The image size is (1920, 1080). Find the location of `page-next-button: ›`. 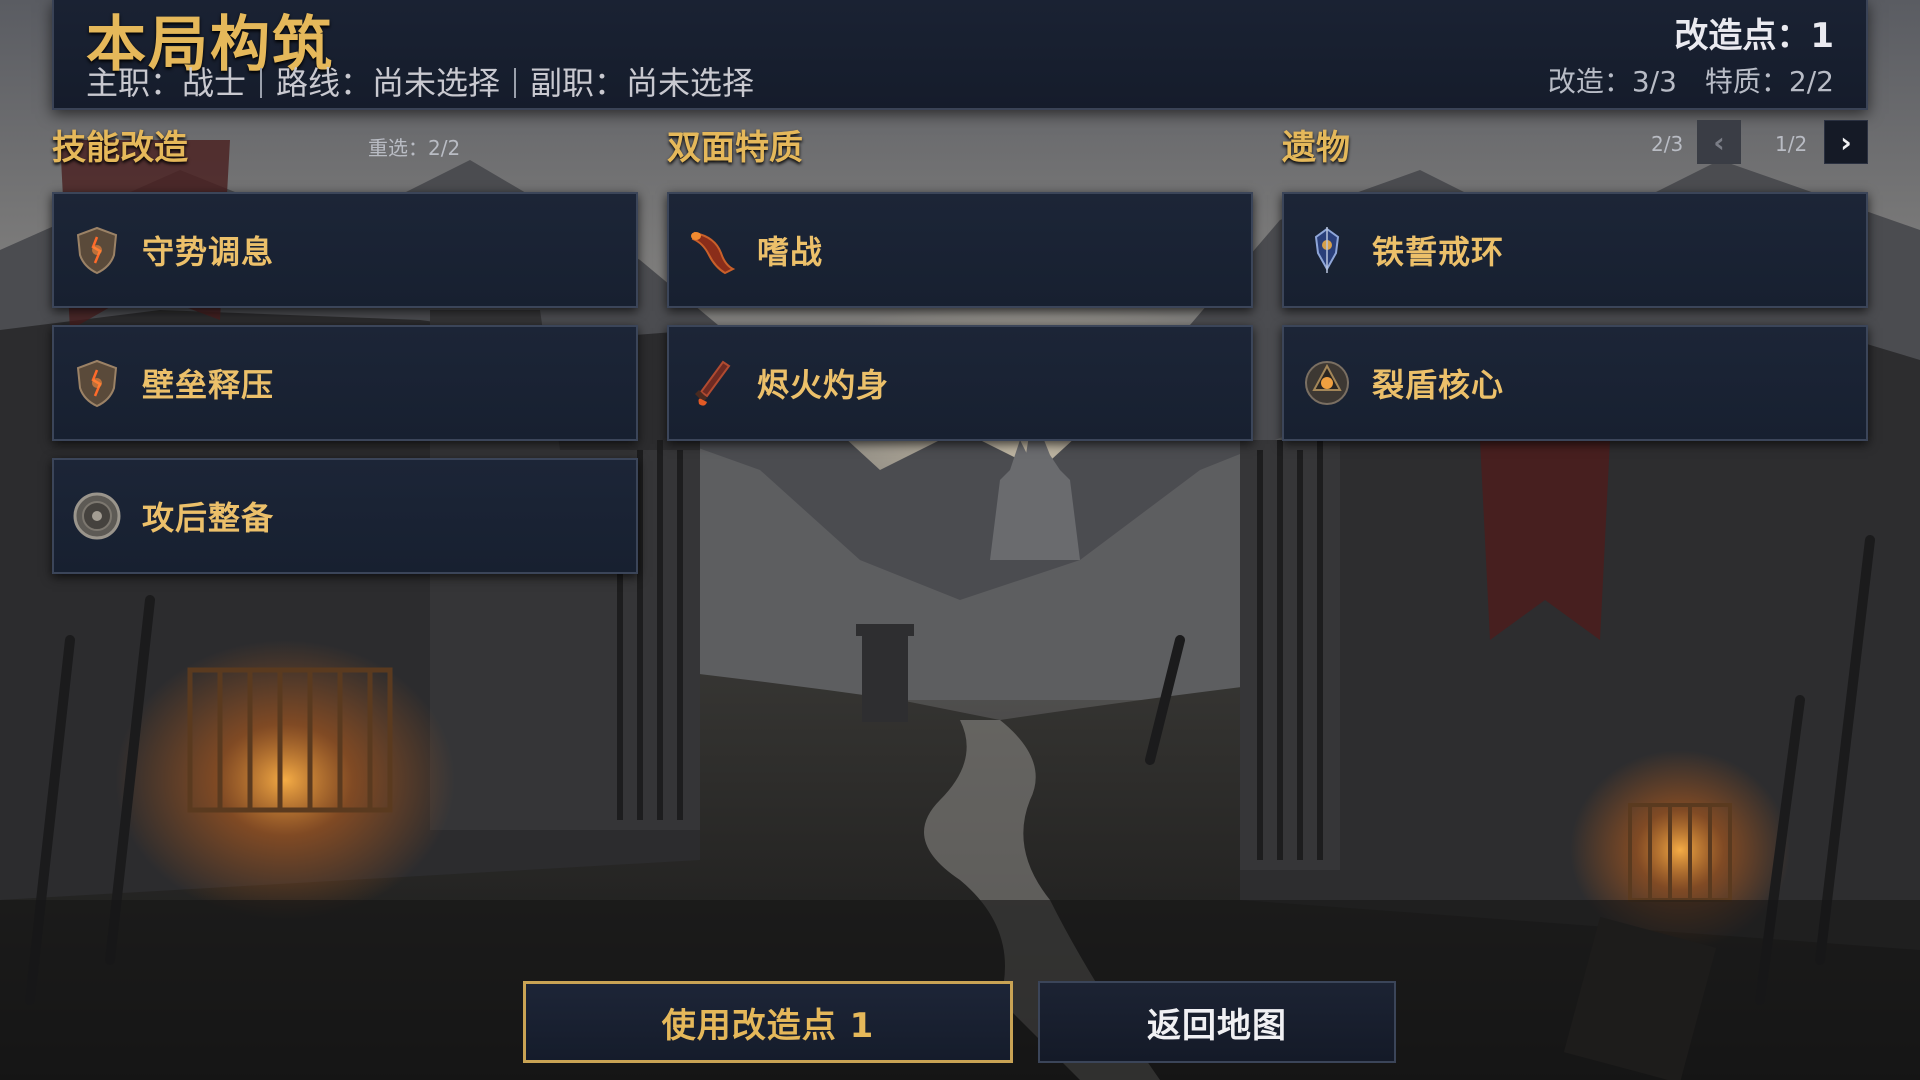

page-next-button: › is located at coordinates (1846, 142).